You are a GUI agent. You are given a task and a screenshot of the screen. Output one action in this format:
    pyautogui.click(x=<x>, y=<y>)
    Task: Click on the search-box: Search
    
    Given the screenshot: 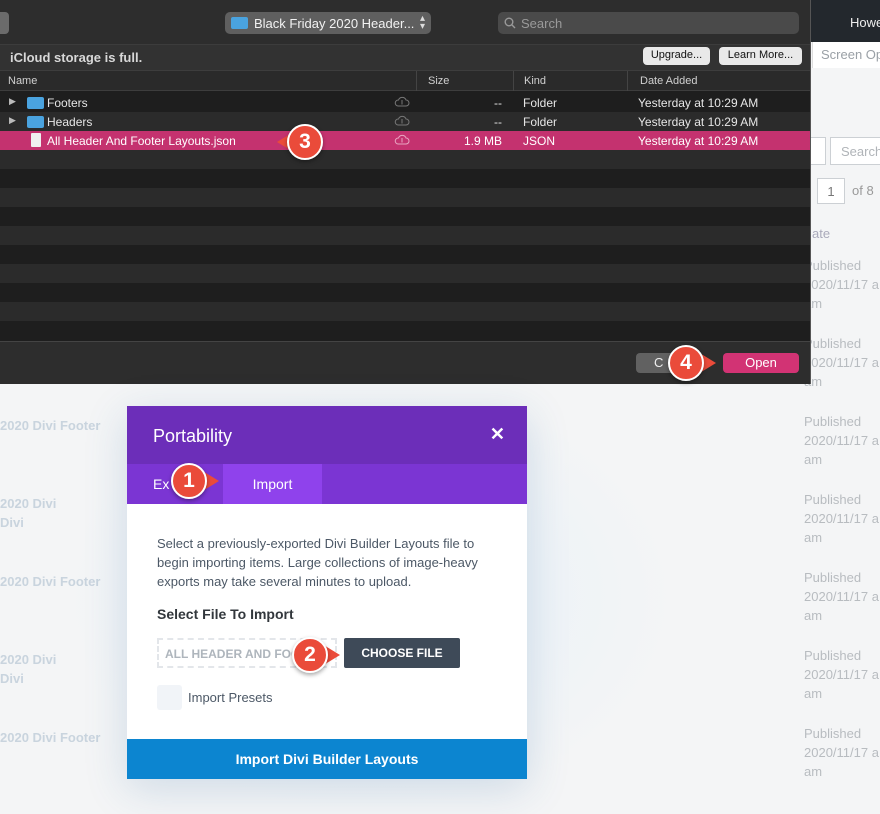 What is the action you would take?
    pyautogui.click(x=855, y=151)
    